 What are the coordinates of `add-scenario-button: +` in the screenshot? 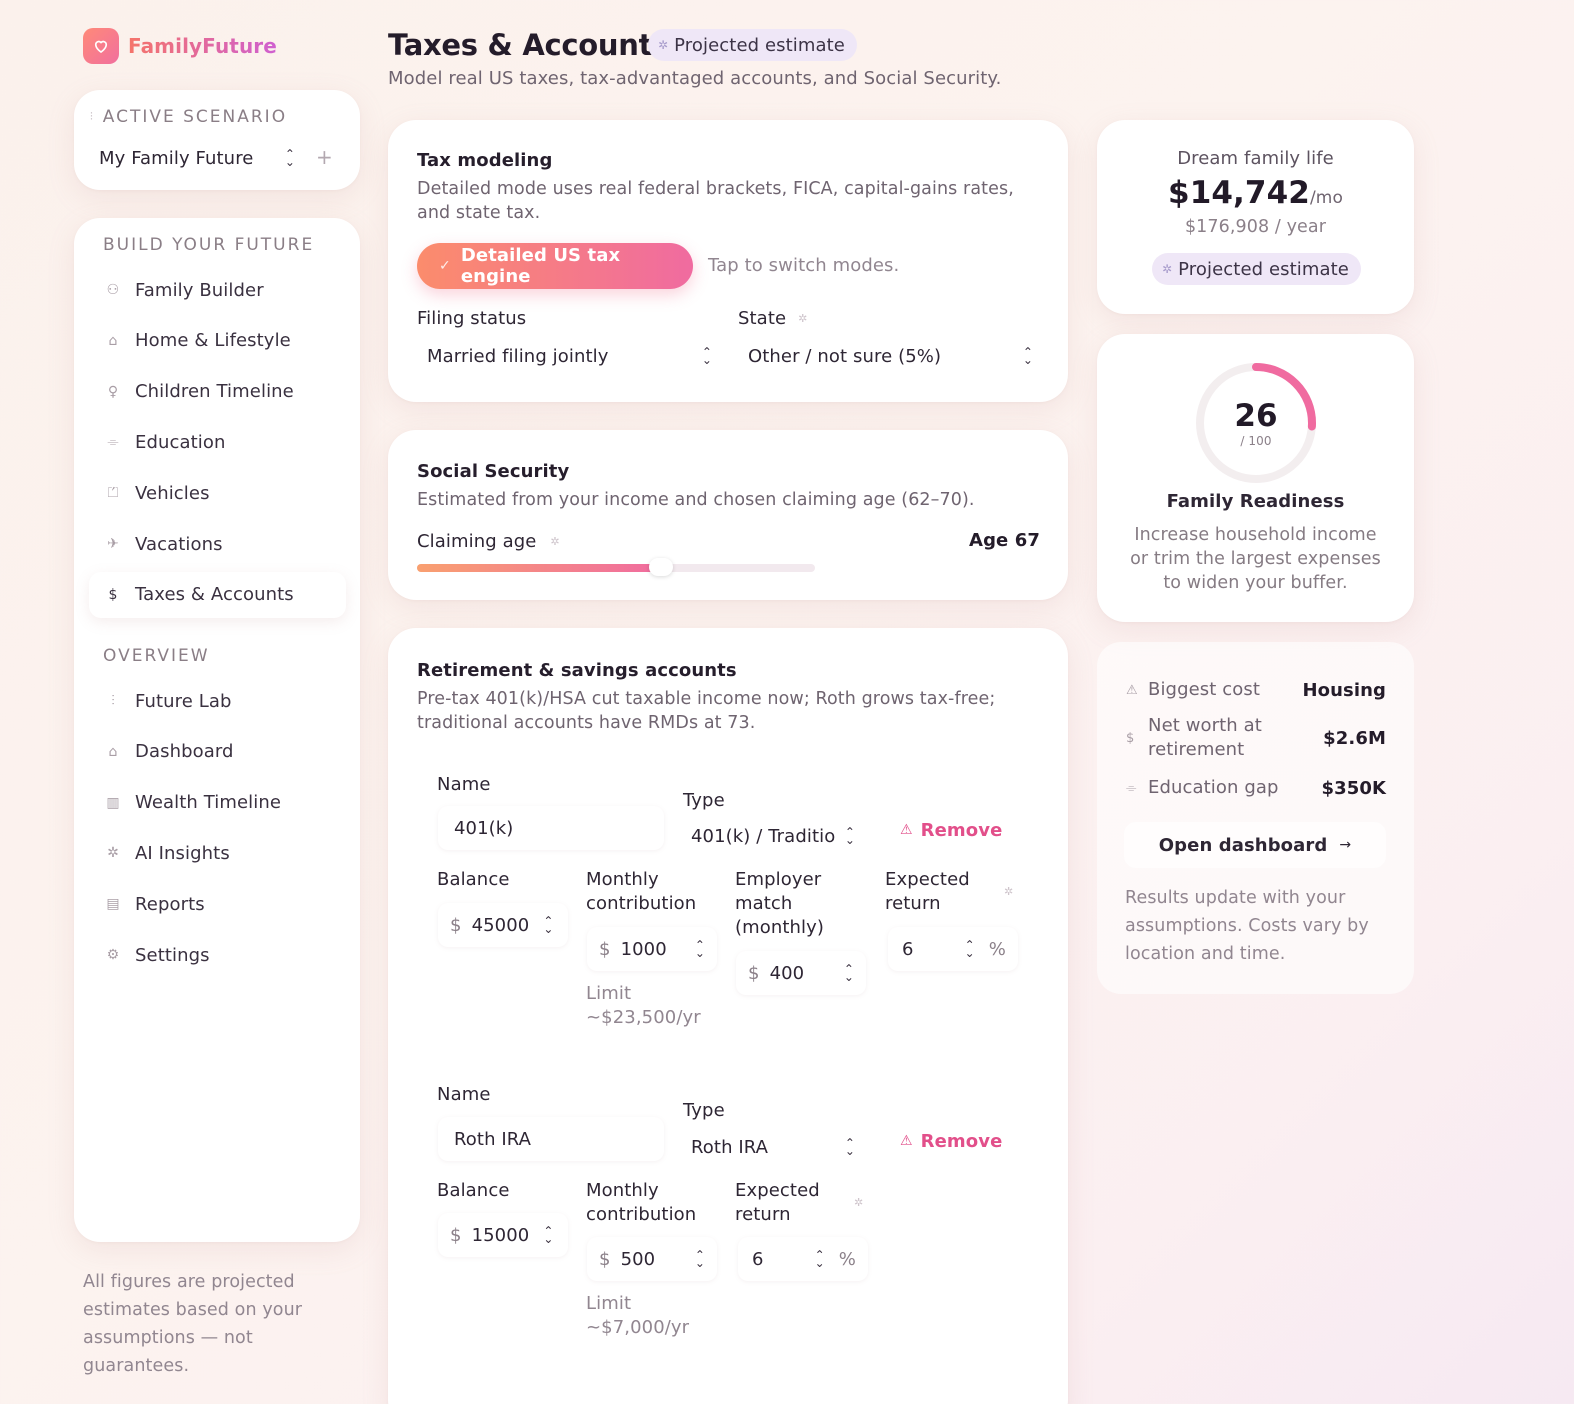 It's located at (324, 157).